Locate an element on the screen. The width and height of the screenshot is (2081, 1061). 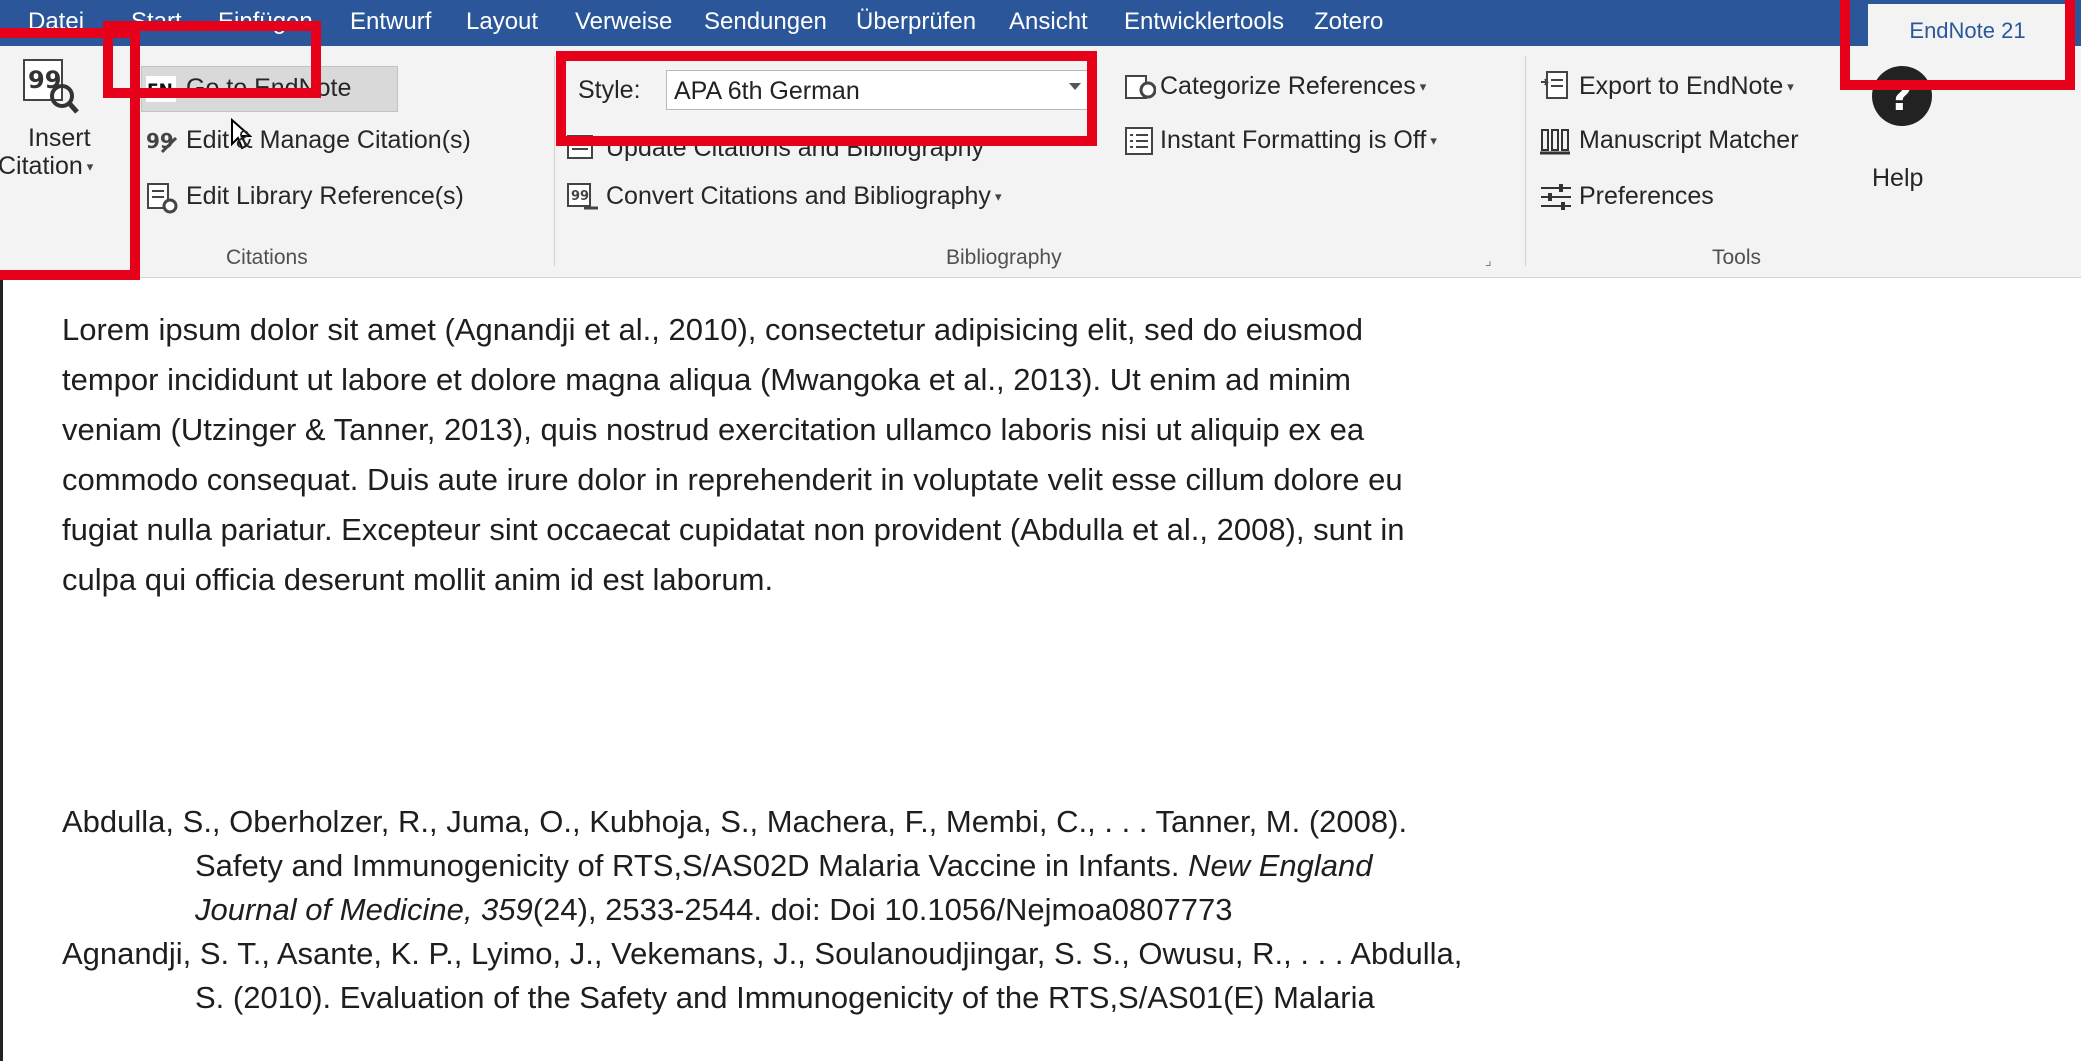
help-question-icon: ? is located at coordinates (1902, 96).